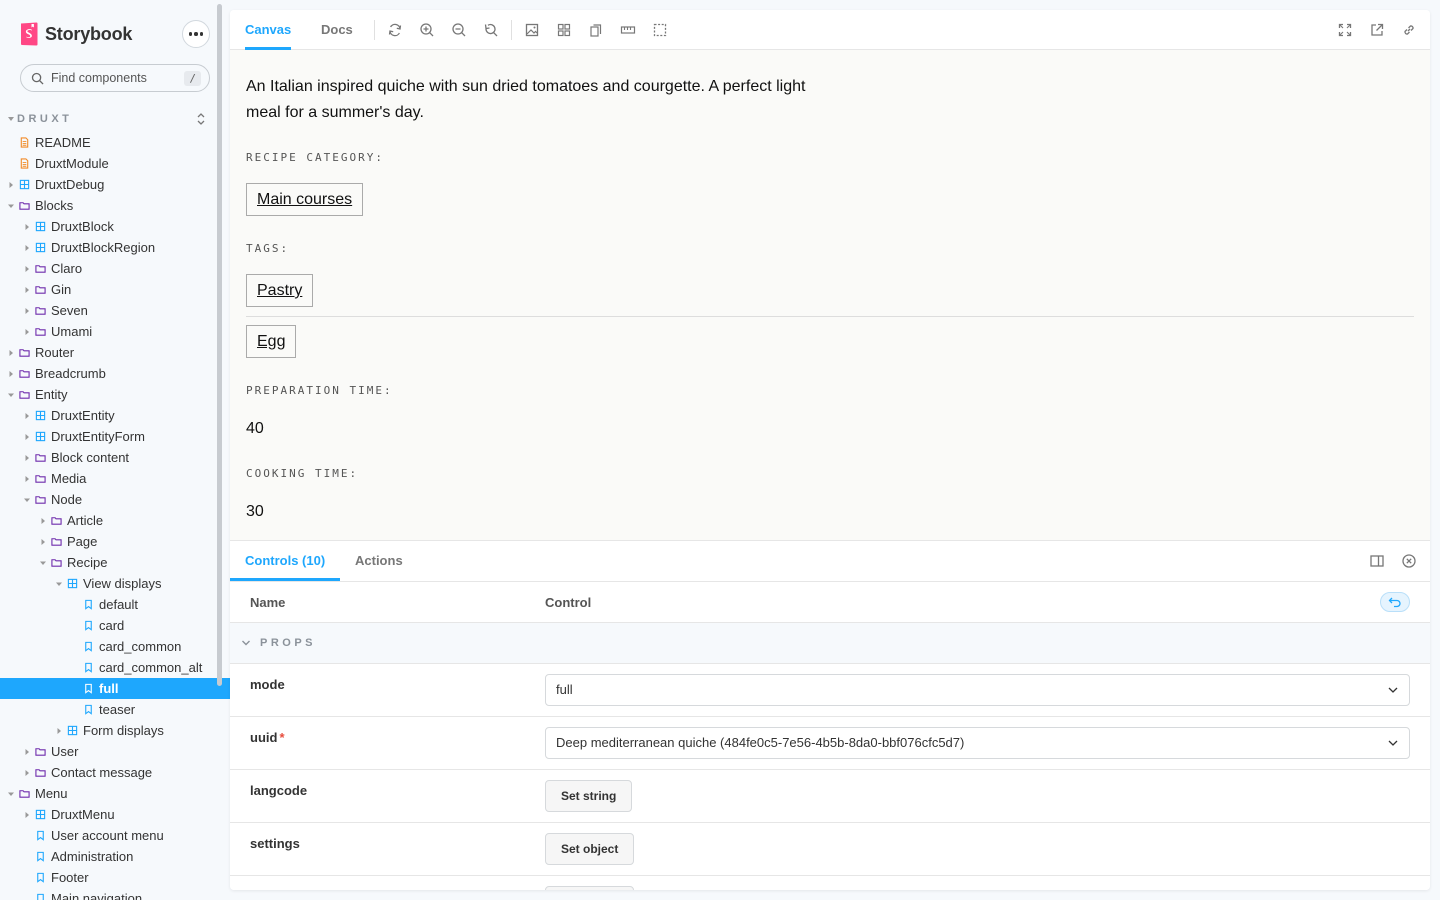  I want to click on open-new-tab-icon, so click(1377, 30).